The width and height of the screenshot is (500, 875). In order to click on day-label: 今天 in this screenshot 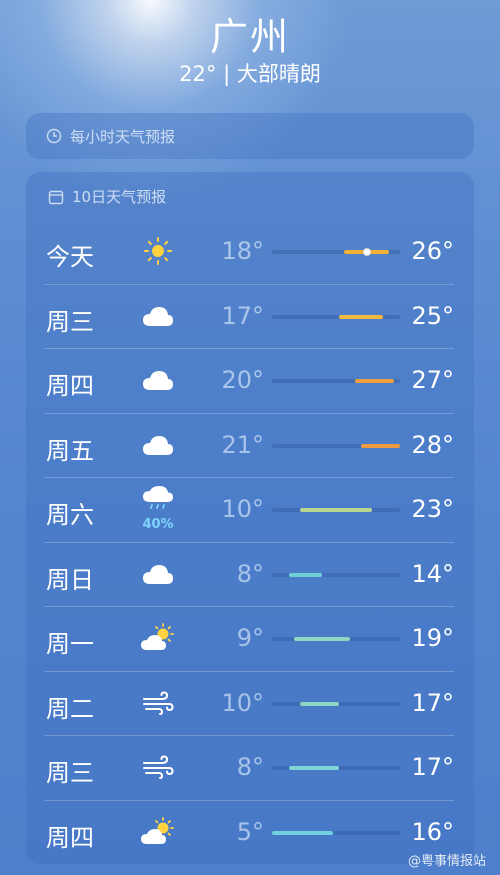, I will do `click(70, 257)`.